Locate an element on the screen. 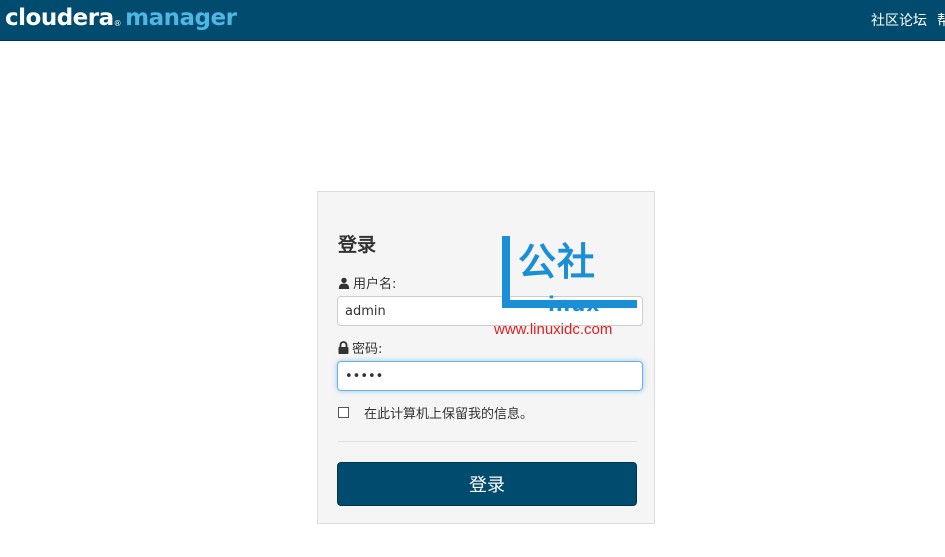  login-title: 登录 is located at coordinates (357, 245).